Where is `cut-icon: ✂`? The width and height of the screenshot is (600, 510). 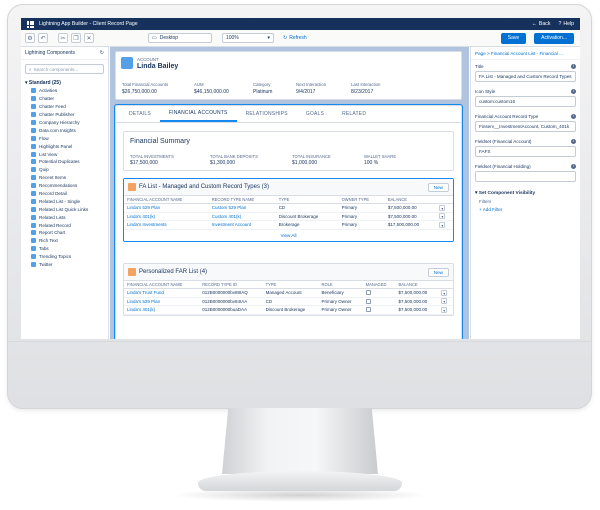
cut-icon: ✂ is located at coordinates (63, 38).